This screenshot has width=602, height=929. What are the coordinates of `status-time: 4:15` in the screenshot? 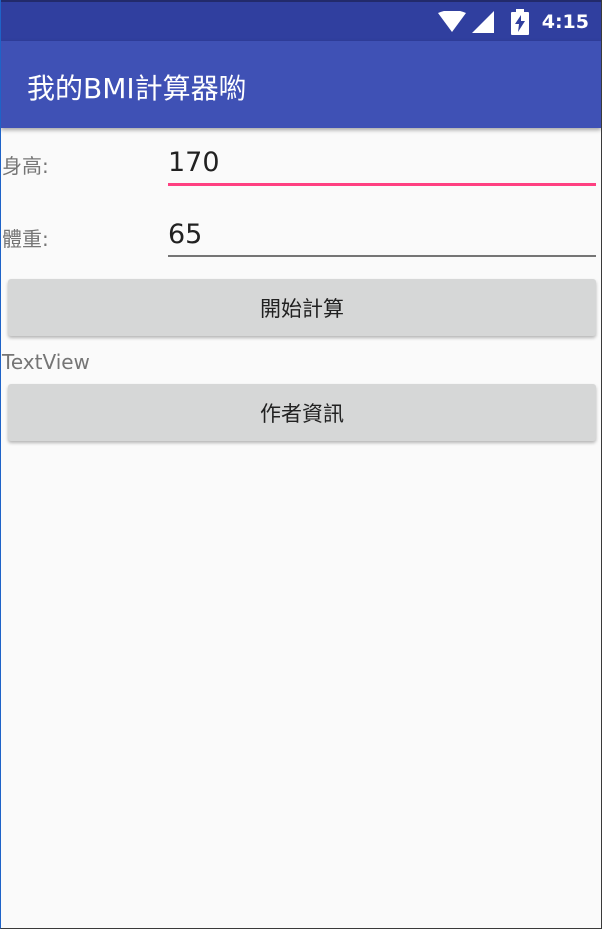 It's located at (565, 22).